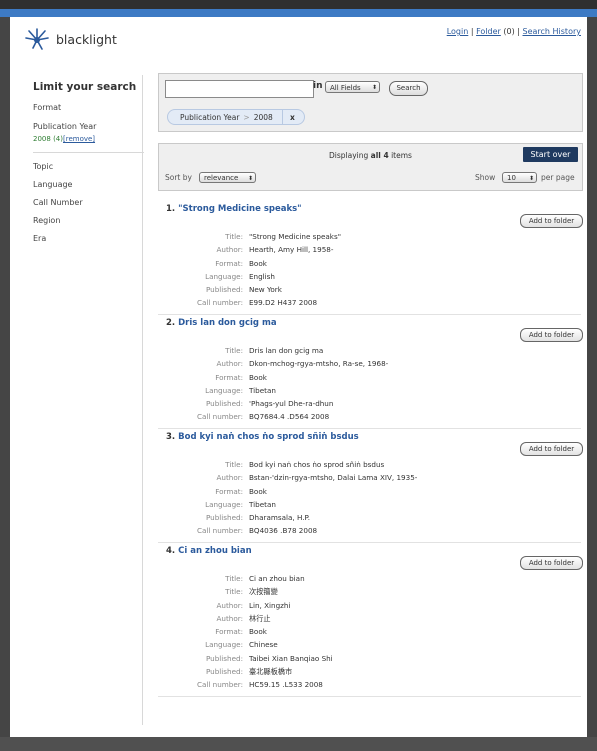  I want to click on field-row: Call number: BQ4036 .B78 2008, so click(287, 532).